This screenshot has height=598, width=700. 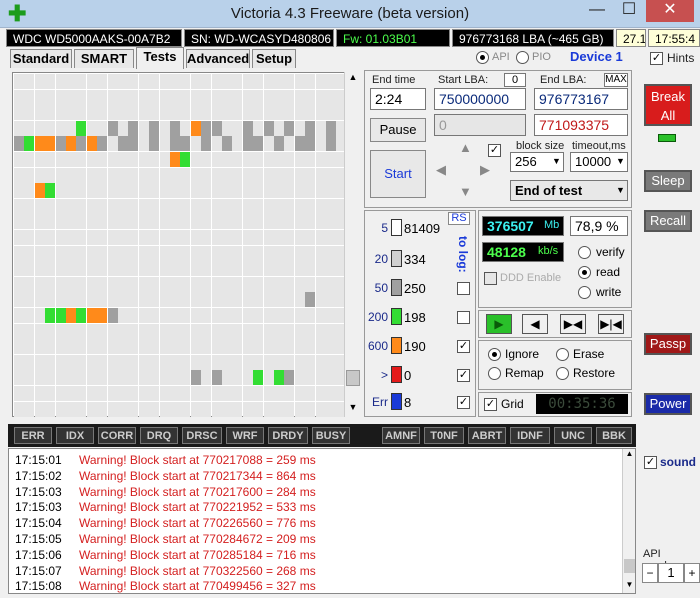 I want to click on start-lba-field: 750000000, so click(x=480, y=99).